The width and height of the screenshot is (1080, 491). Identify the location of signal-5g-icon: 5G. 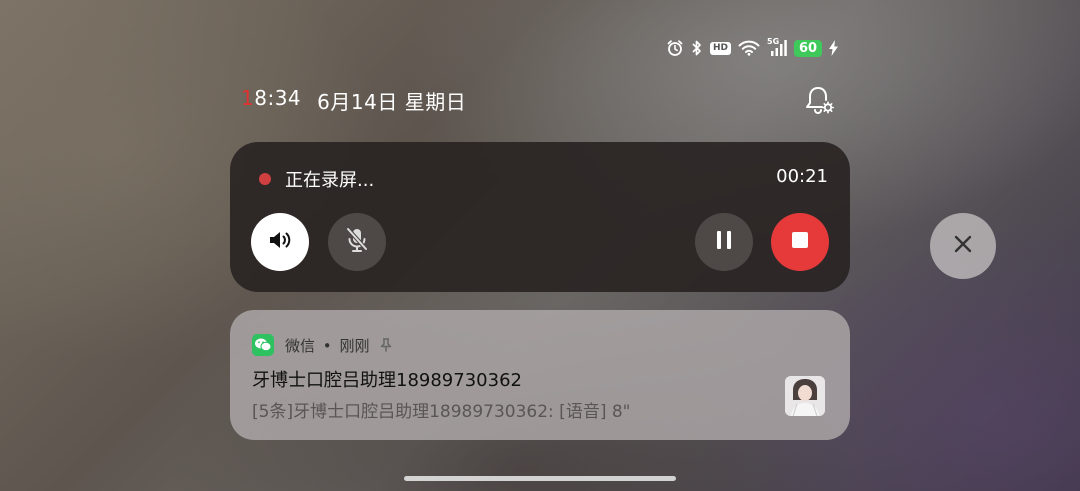
(777, 47).